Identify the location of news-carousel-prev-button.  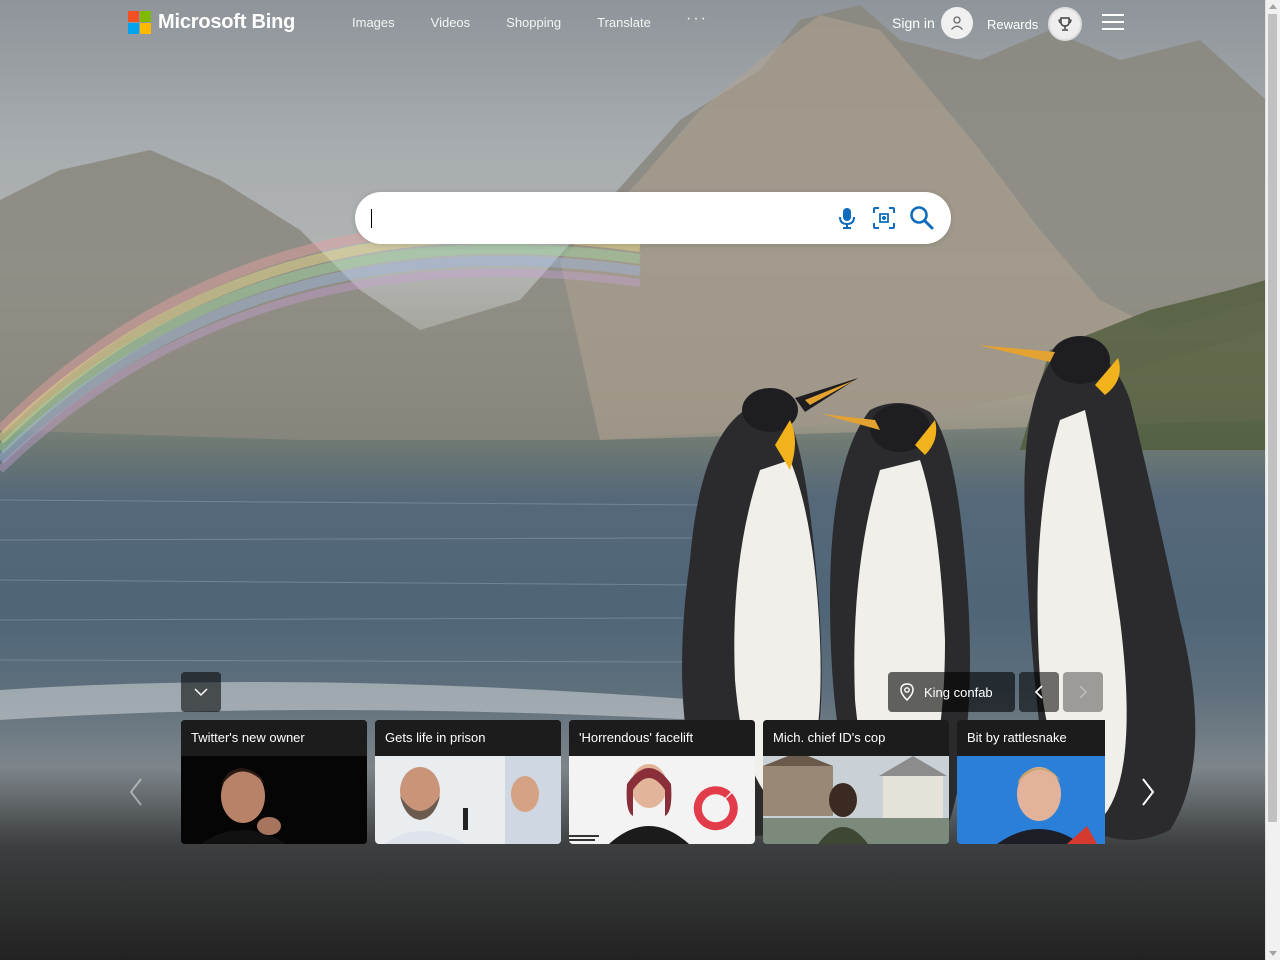
(136, 792).